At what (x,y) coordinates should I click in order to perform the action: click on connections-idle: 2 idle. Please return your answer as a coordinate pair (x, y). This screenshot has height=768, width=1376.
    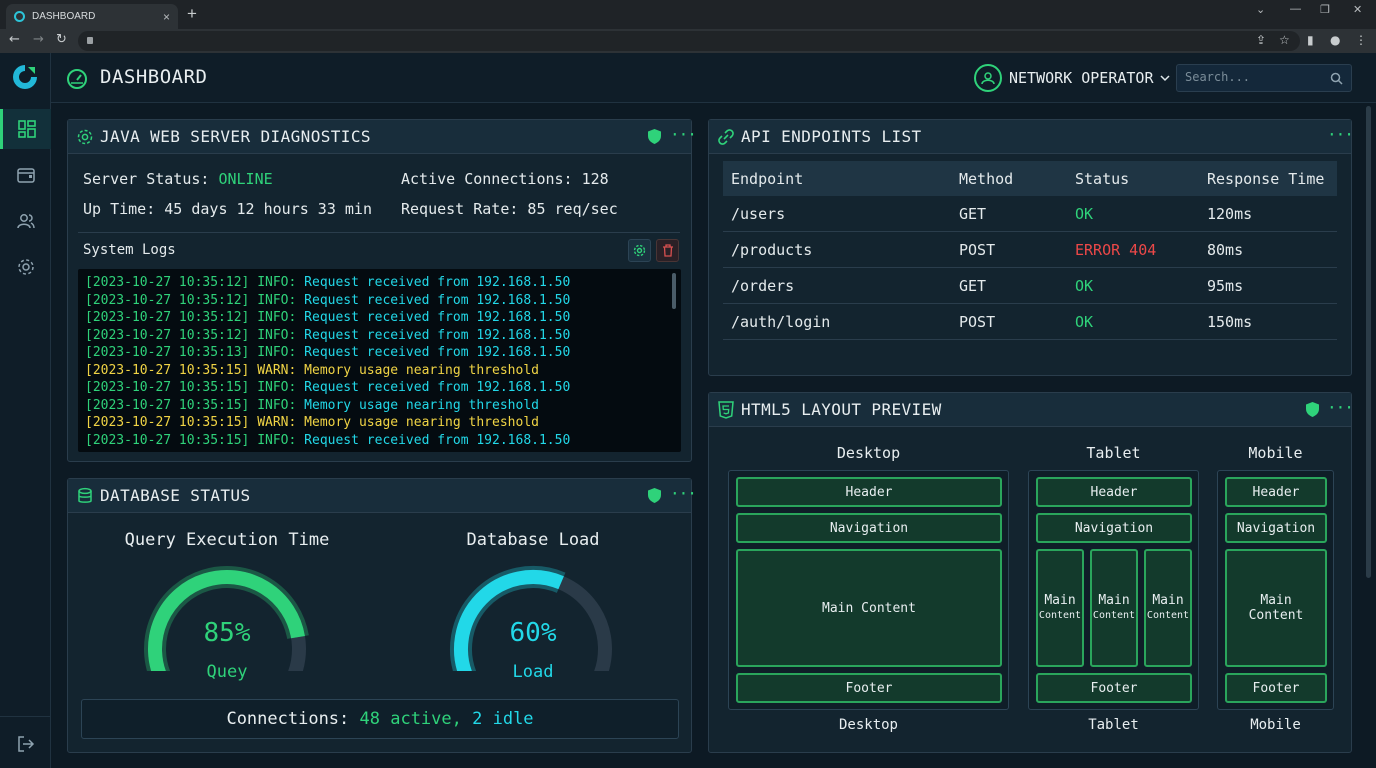
    Looking at the image, I should click on (503, 719).